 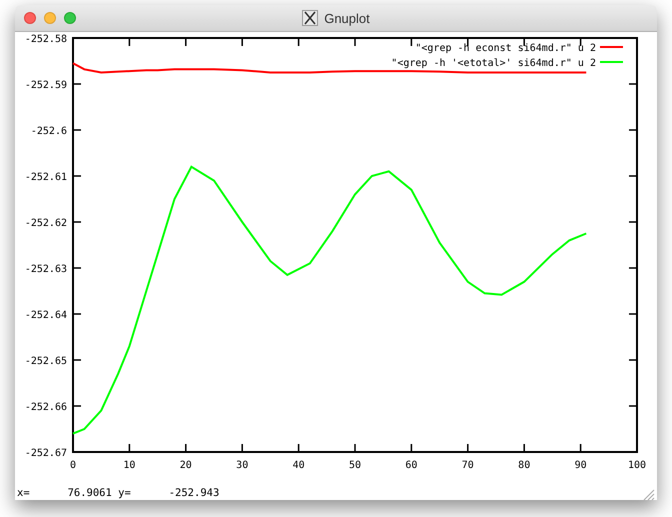 I want to click on minimize-button, so click(x=50, y=18).